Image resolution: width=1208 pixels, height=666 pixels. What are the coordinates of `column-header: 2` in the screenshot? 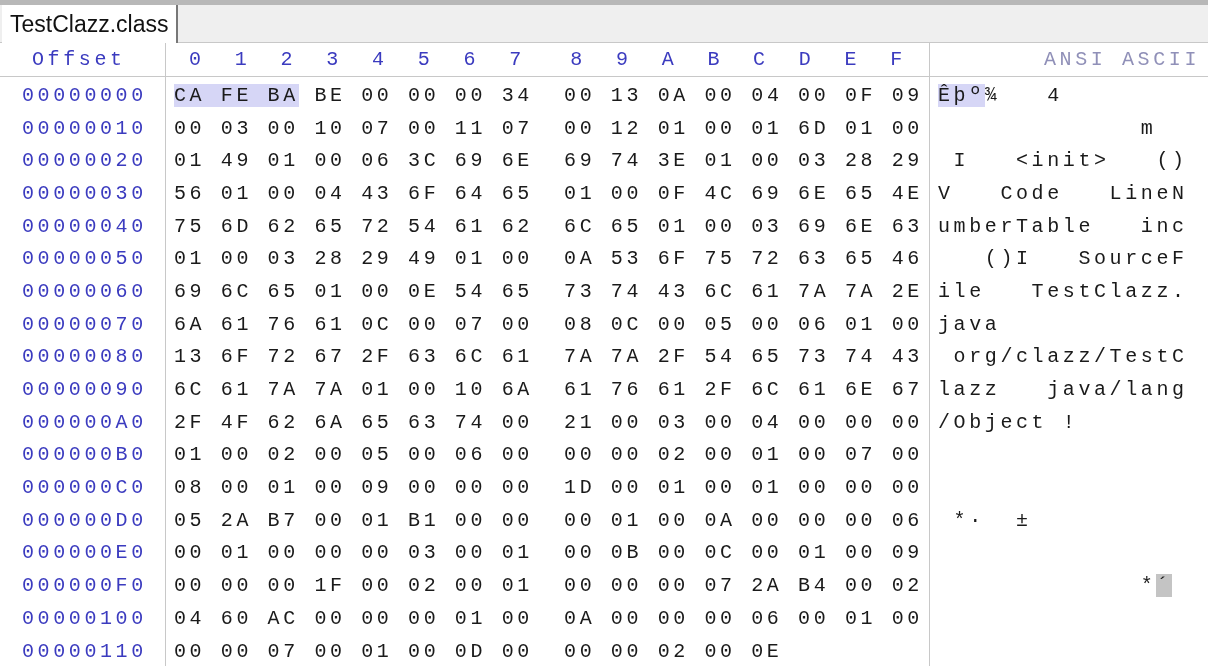 It's located at (288, 59).